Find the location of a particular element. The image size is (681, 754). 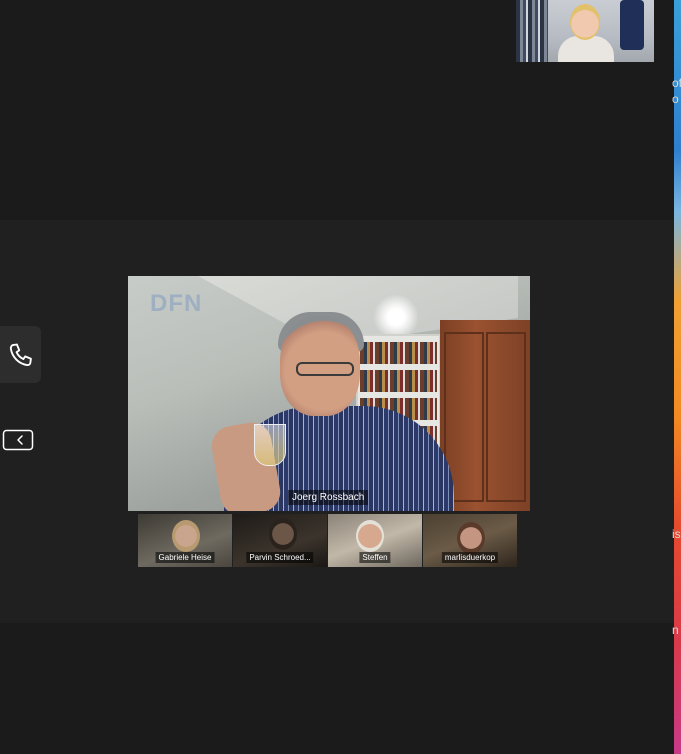

participant-name: Gabriele Heise is located at coordinates (185, 557).